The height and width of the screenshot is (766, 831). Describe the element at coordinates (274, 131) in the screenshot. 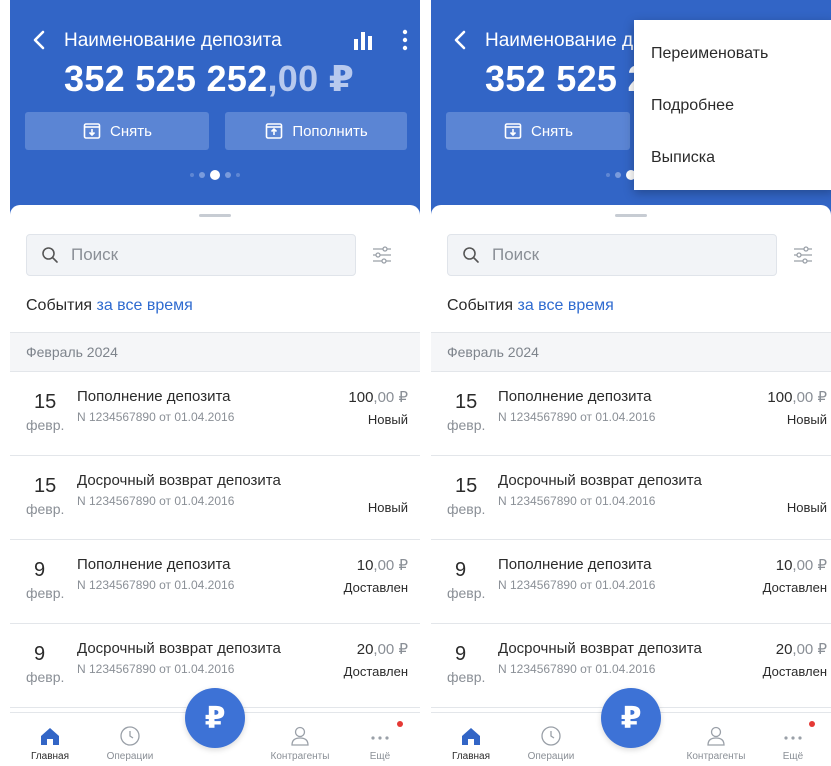

I see `topup-icon` at that location.